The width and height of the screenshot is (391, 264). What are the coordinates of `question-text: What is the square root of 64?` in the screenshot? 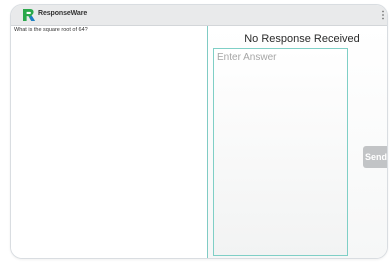 It's located at (51, 30).